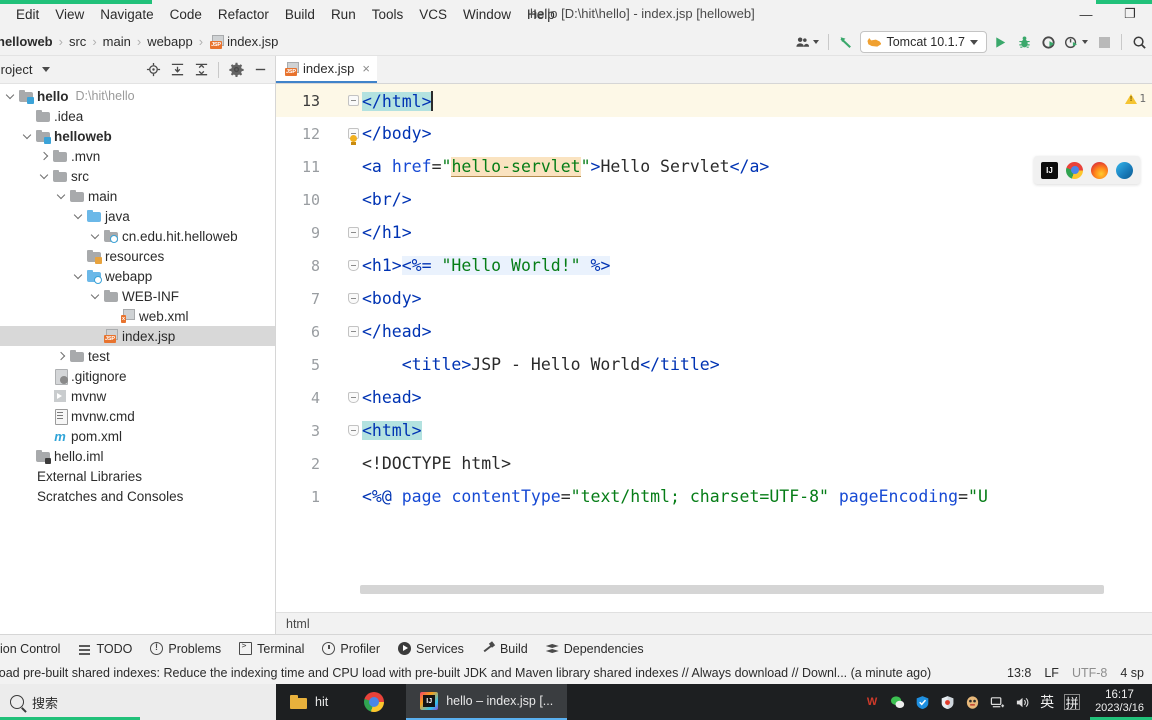 This screenshot has height=720, width=1152. Describe the element at coordinates (137, 296) in the screenshot. I see `tree-item-web-inf: WEB-INF` at that location.